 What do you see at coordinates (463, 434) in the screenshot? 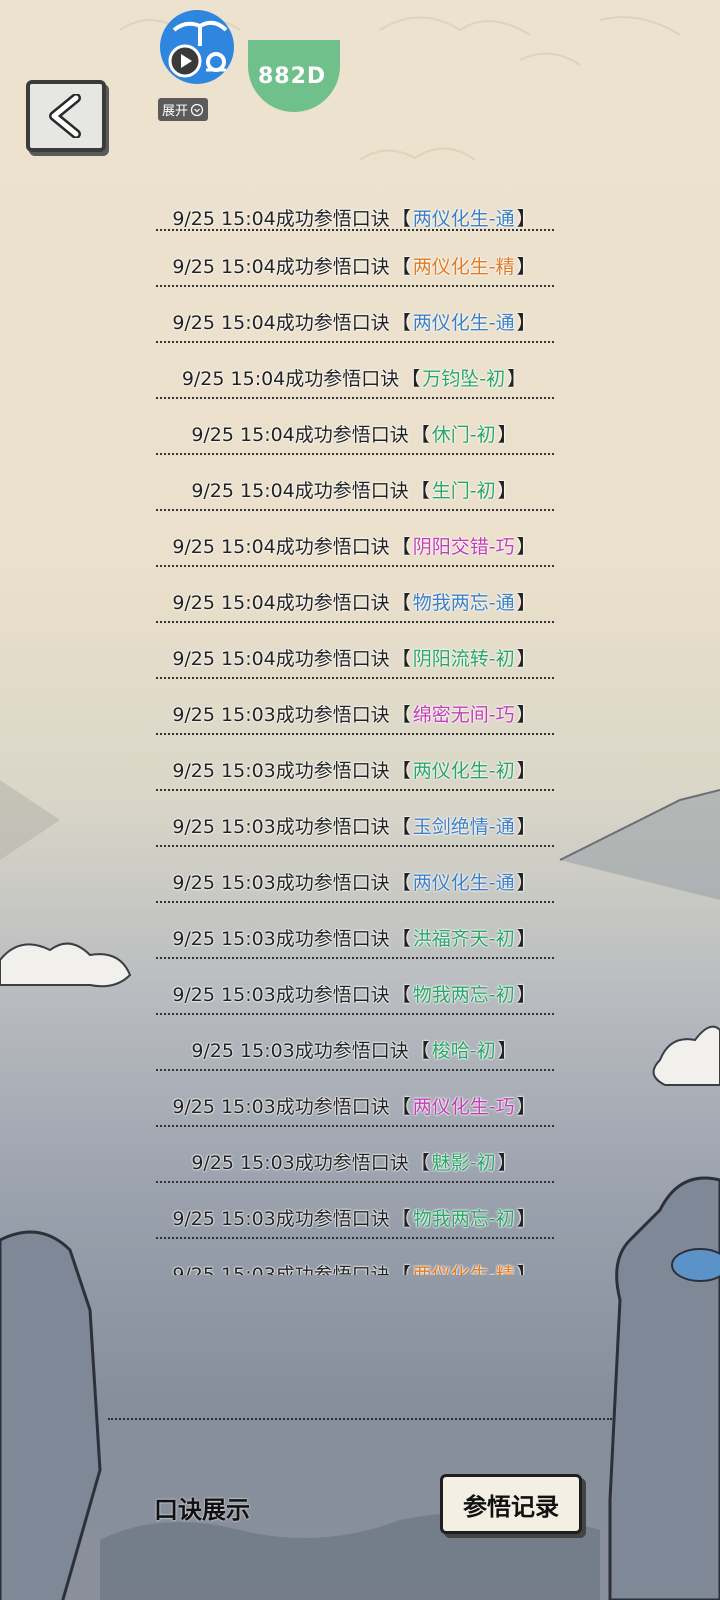
I see `record-formula-name: 休门-初` at bounding box center [463, 434].